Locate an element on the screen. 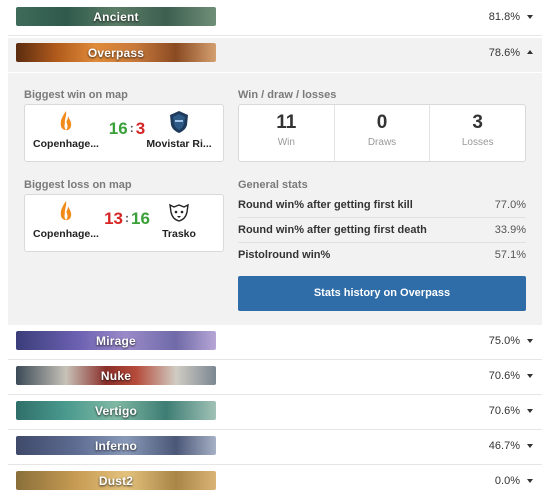 This screenshot has width=550, height=500. stat-value: 57.1% is located at coordinates (510, 255).